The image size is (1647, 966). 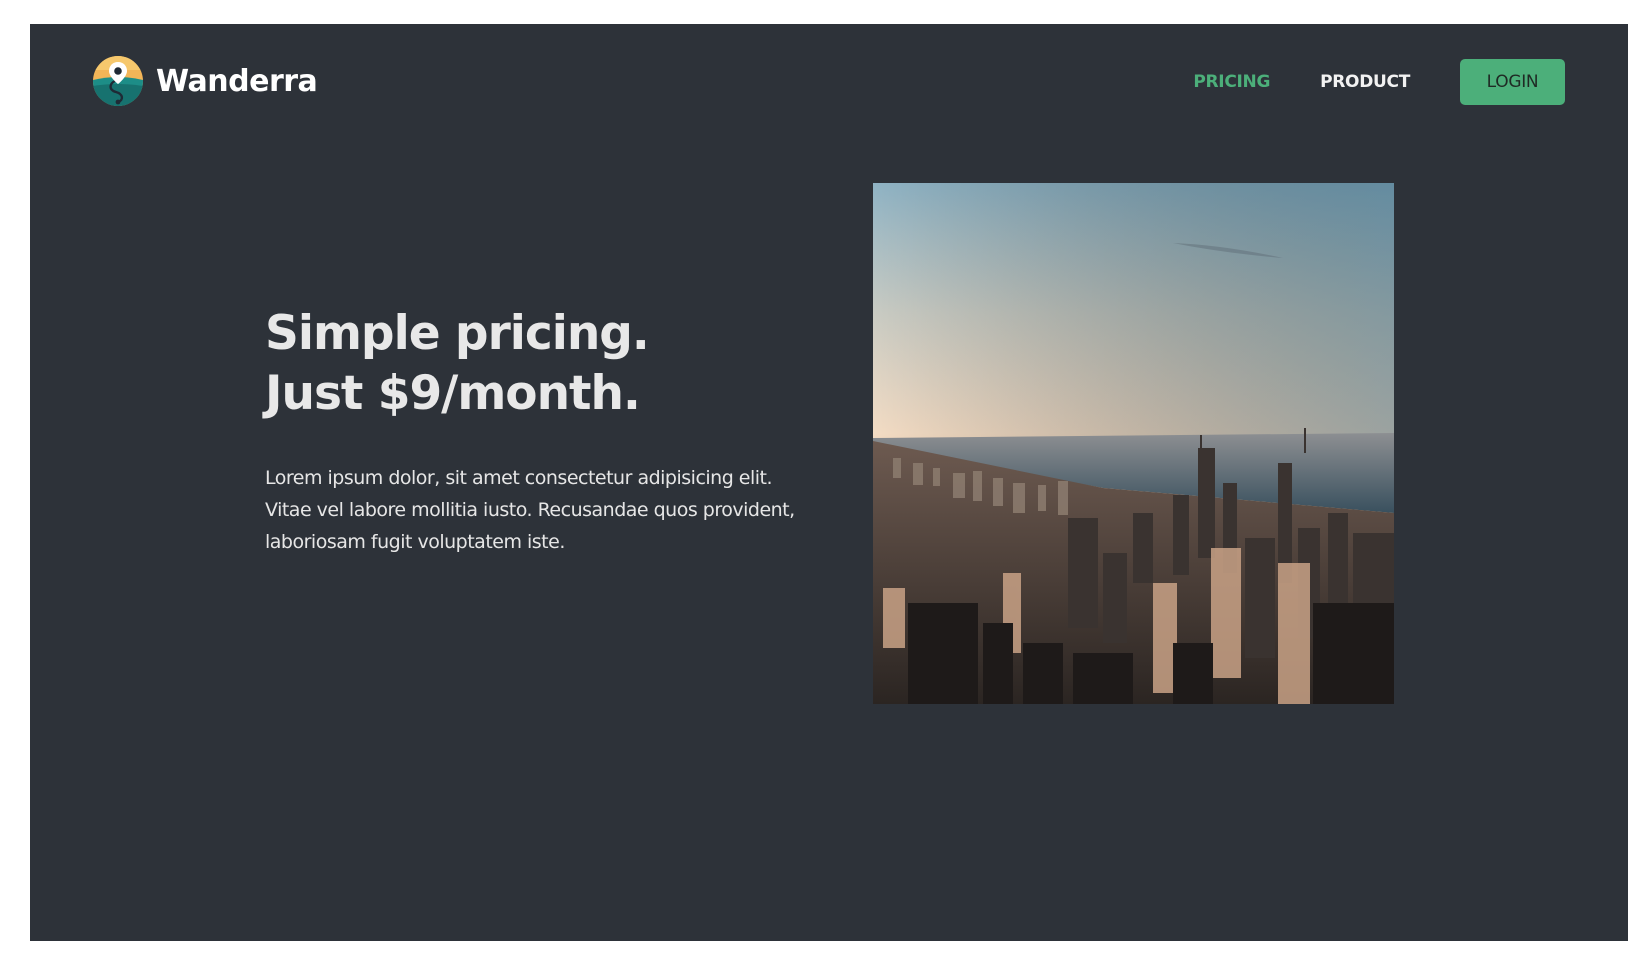 I want to click on hero-title-line-2: Just $9/month., so click(x=453, y=393).